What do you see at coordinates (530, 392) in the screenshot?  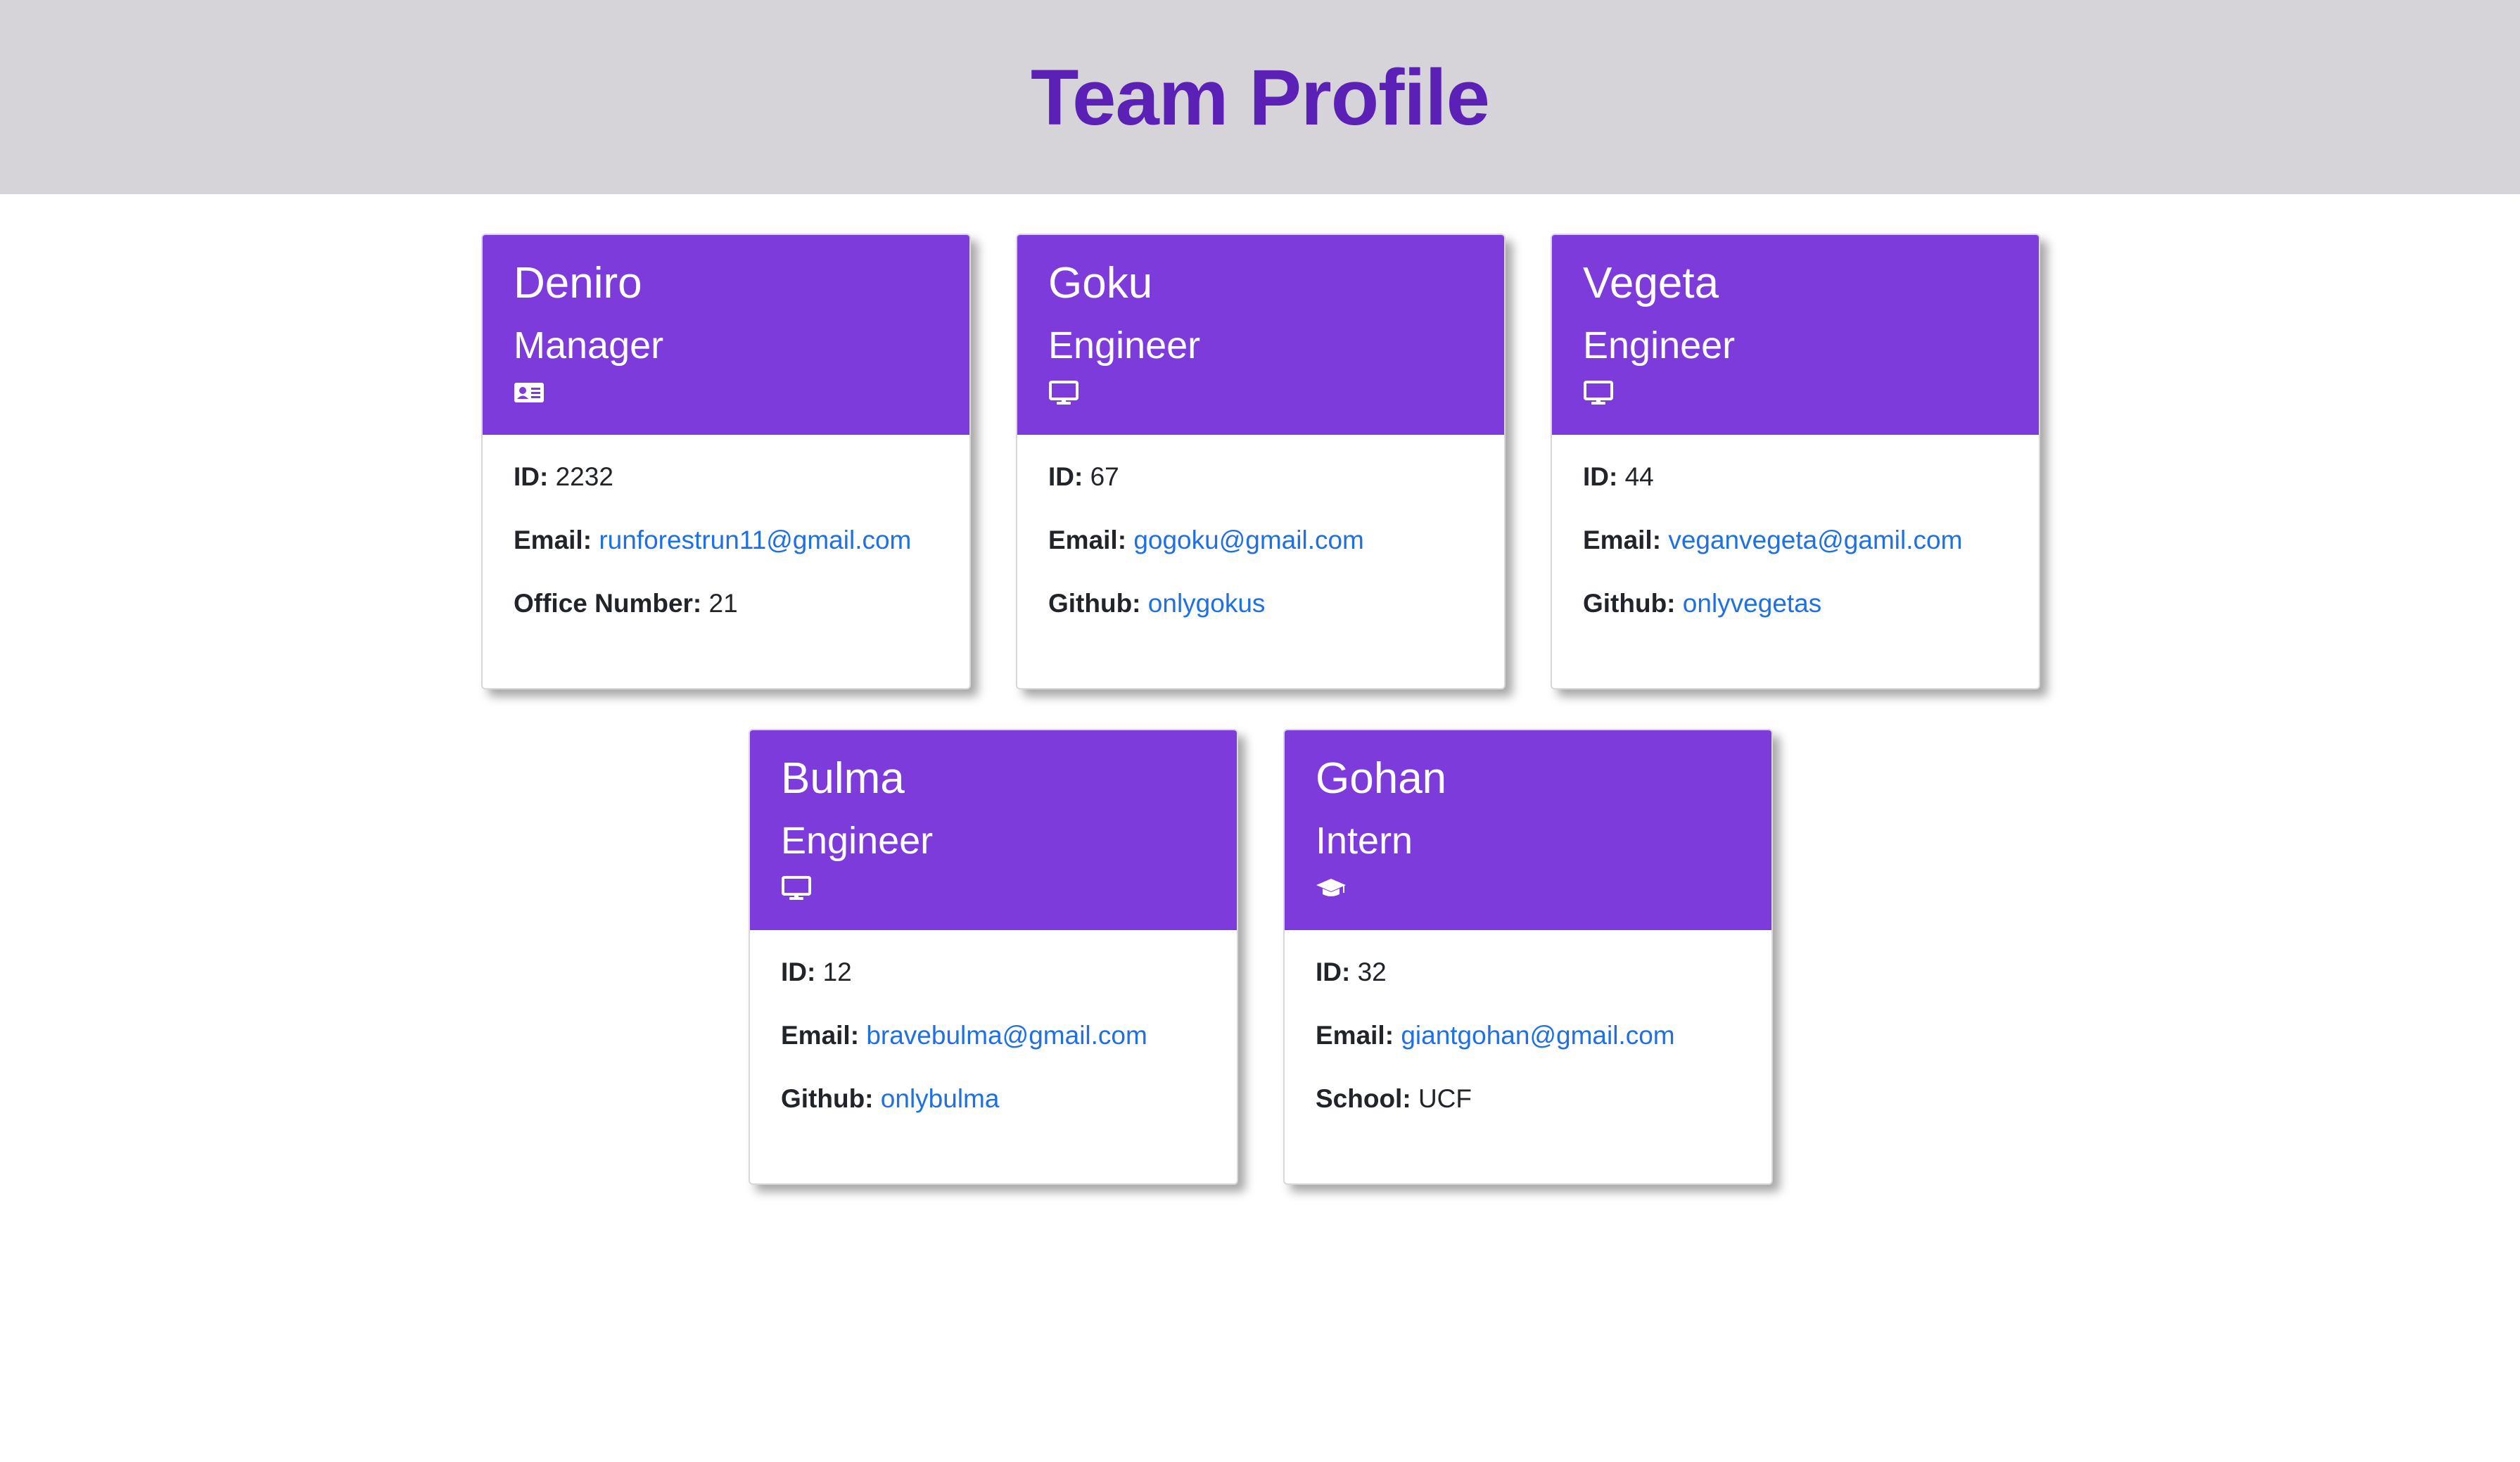 I see `id-card-icon` at bounding box center [530, 392].